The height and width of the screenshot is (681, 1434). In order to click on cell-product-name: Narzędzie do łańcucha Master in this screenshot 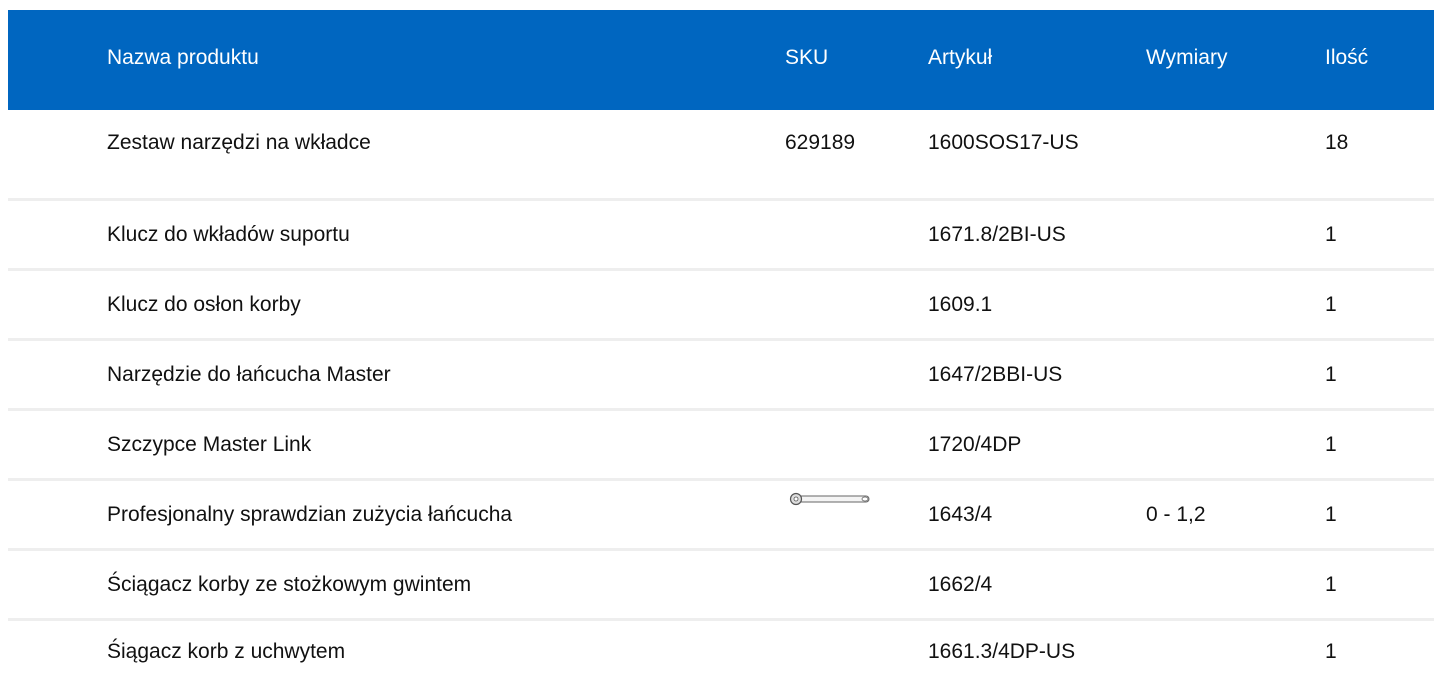, I will do `click(249, 374)`.